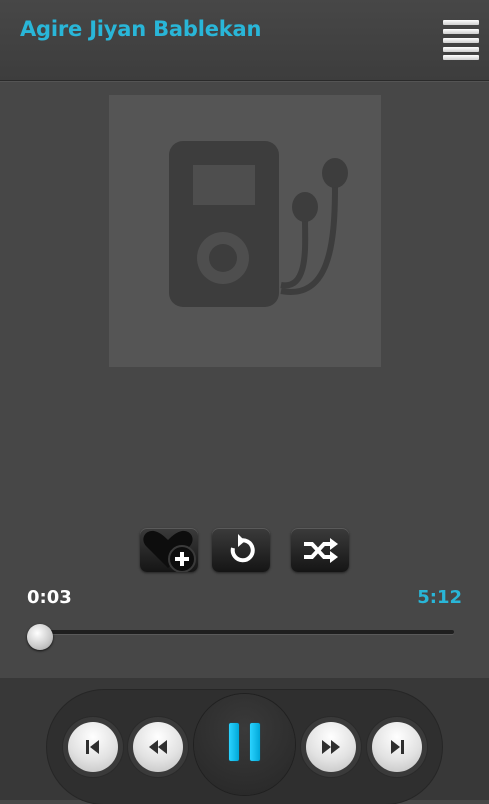 This screenshot has height=804, width=489. I want to click on page-title: Agire Jiyan Bablekan, so click(141, 29).